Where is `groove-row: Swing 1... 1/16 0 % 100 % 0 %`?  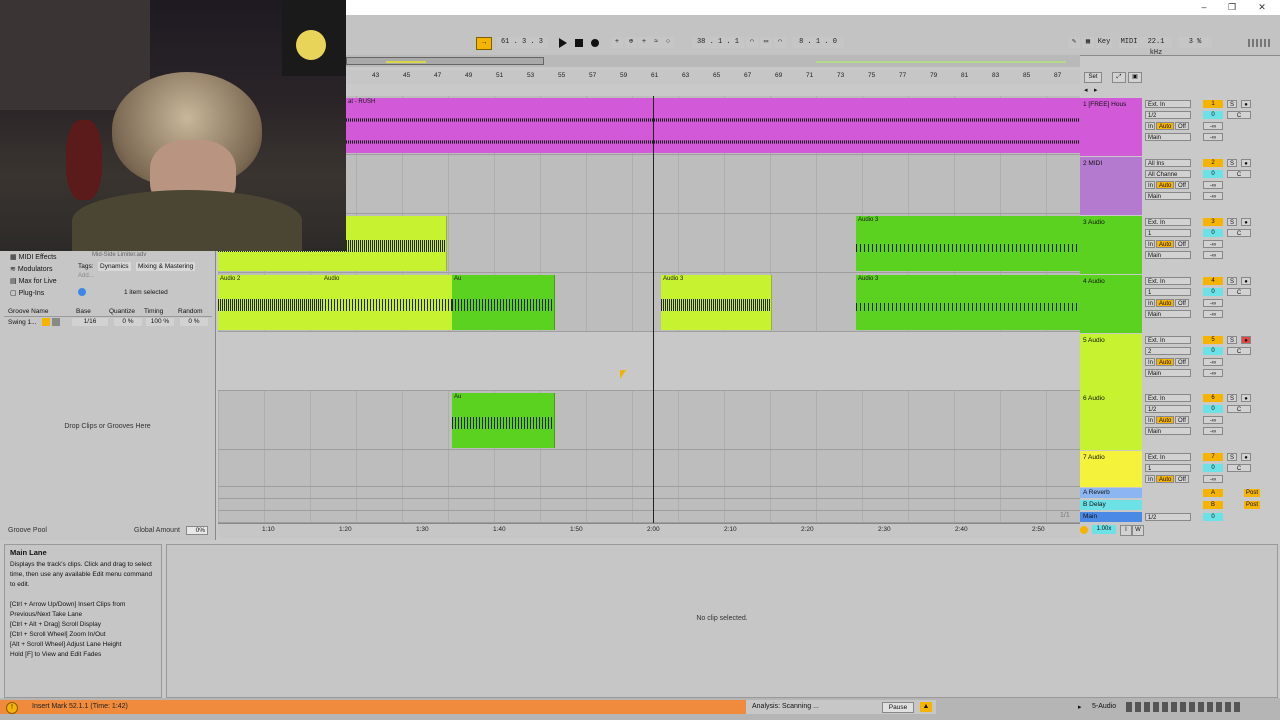
groove-row: Swing 1... 1/16 0 % 100 % 0 % is located at coordinates (108, 323).